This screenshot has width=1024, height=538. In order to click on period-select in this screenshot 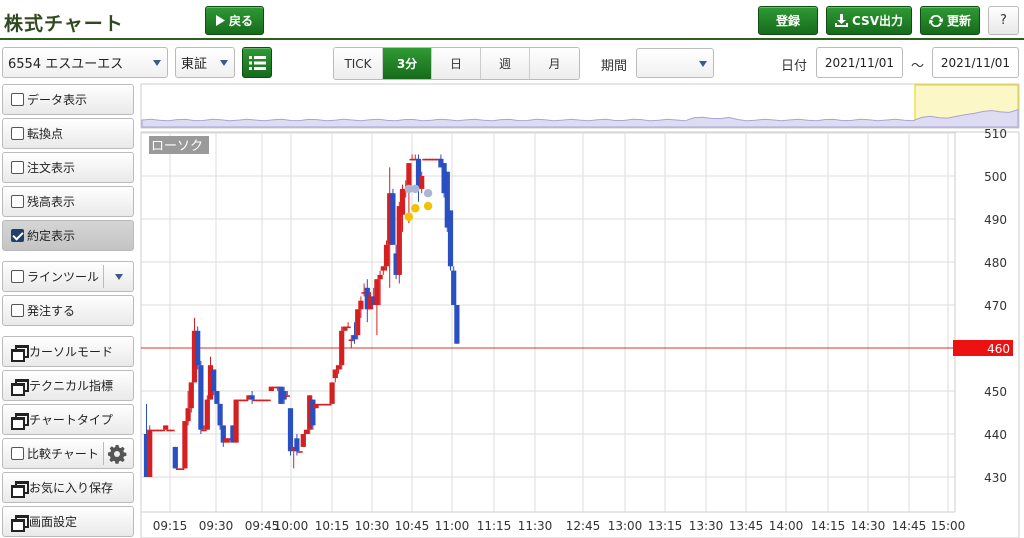, I will do `click(675, 63)`.